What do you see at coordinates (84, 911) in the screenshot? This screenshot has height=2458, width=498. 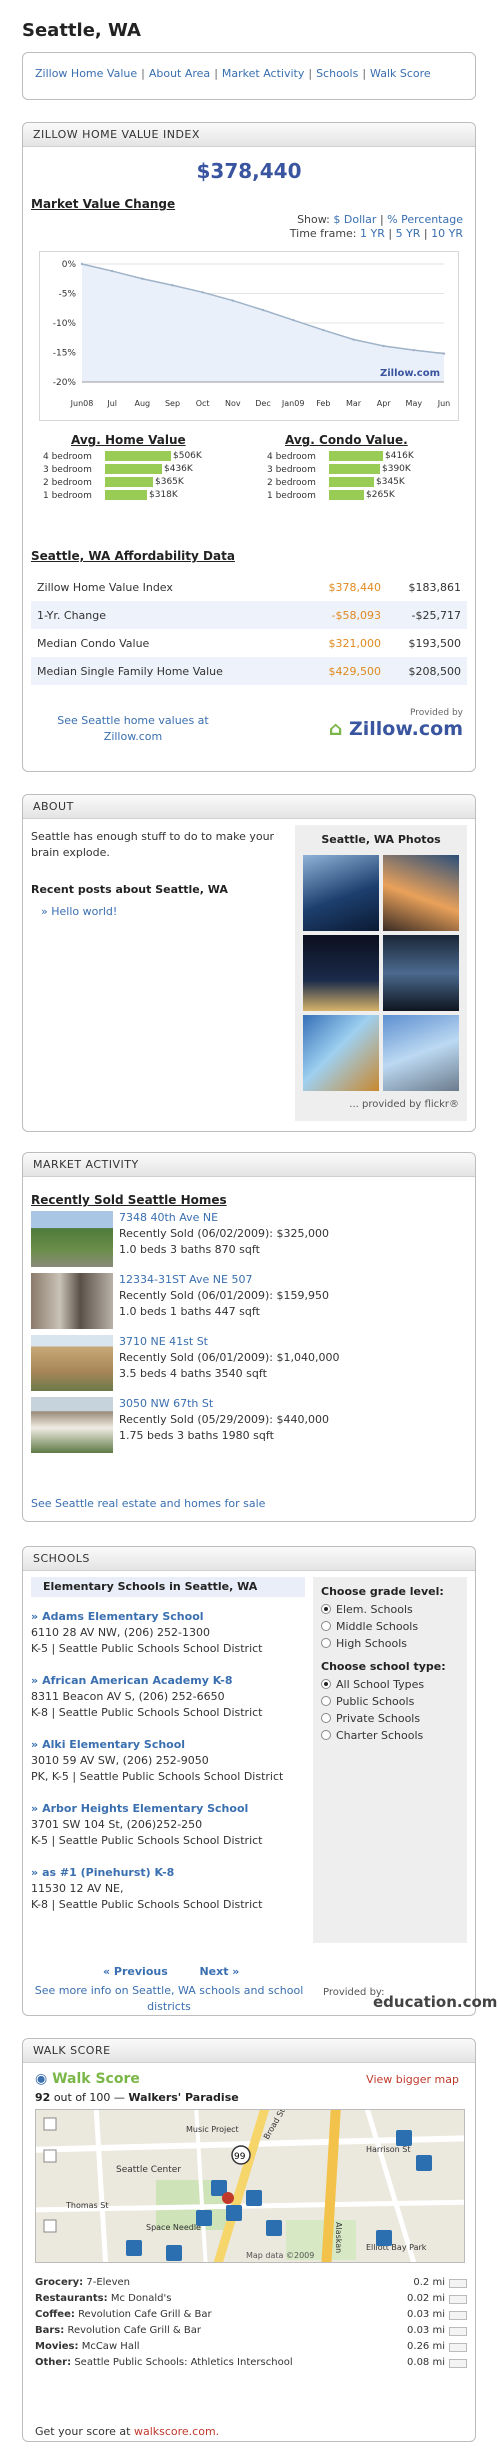 I see `recent-post-link: Hello world!` at bounding box center [84, 911].